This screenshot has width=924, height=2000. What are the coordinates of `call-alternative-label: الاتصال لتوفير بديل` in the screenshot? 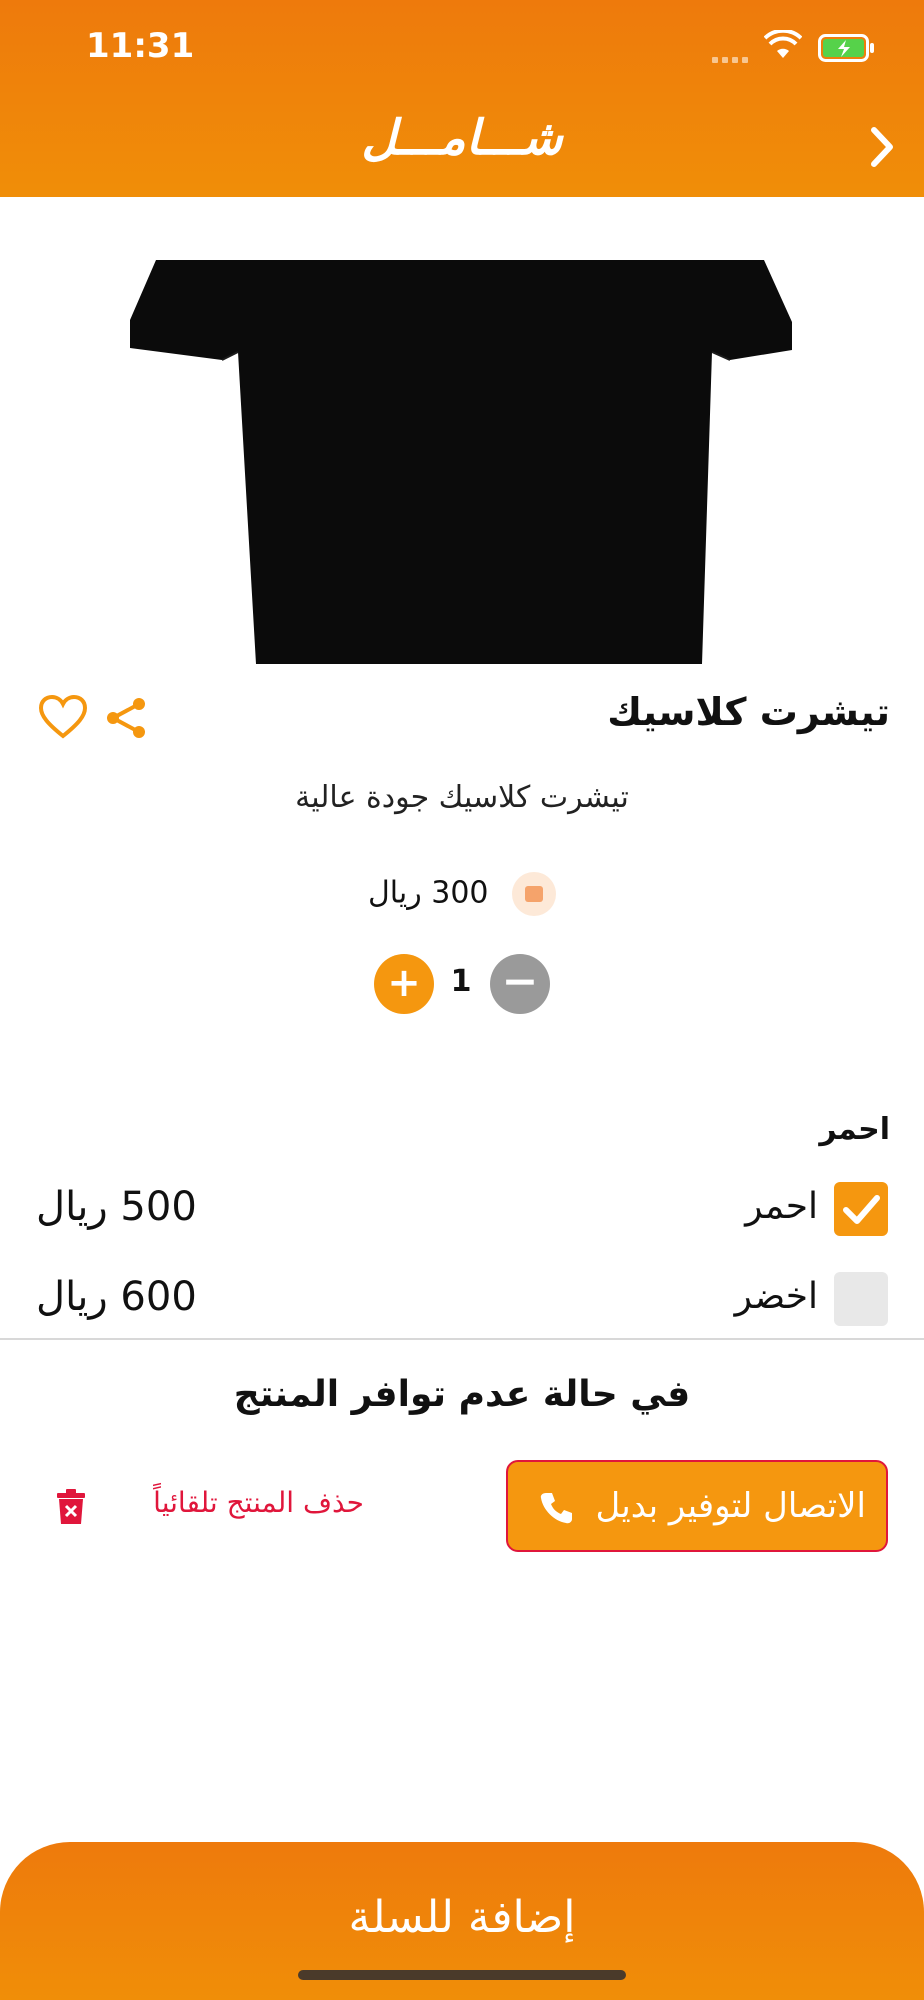 It's located at (730, 1506).